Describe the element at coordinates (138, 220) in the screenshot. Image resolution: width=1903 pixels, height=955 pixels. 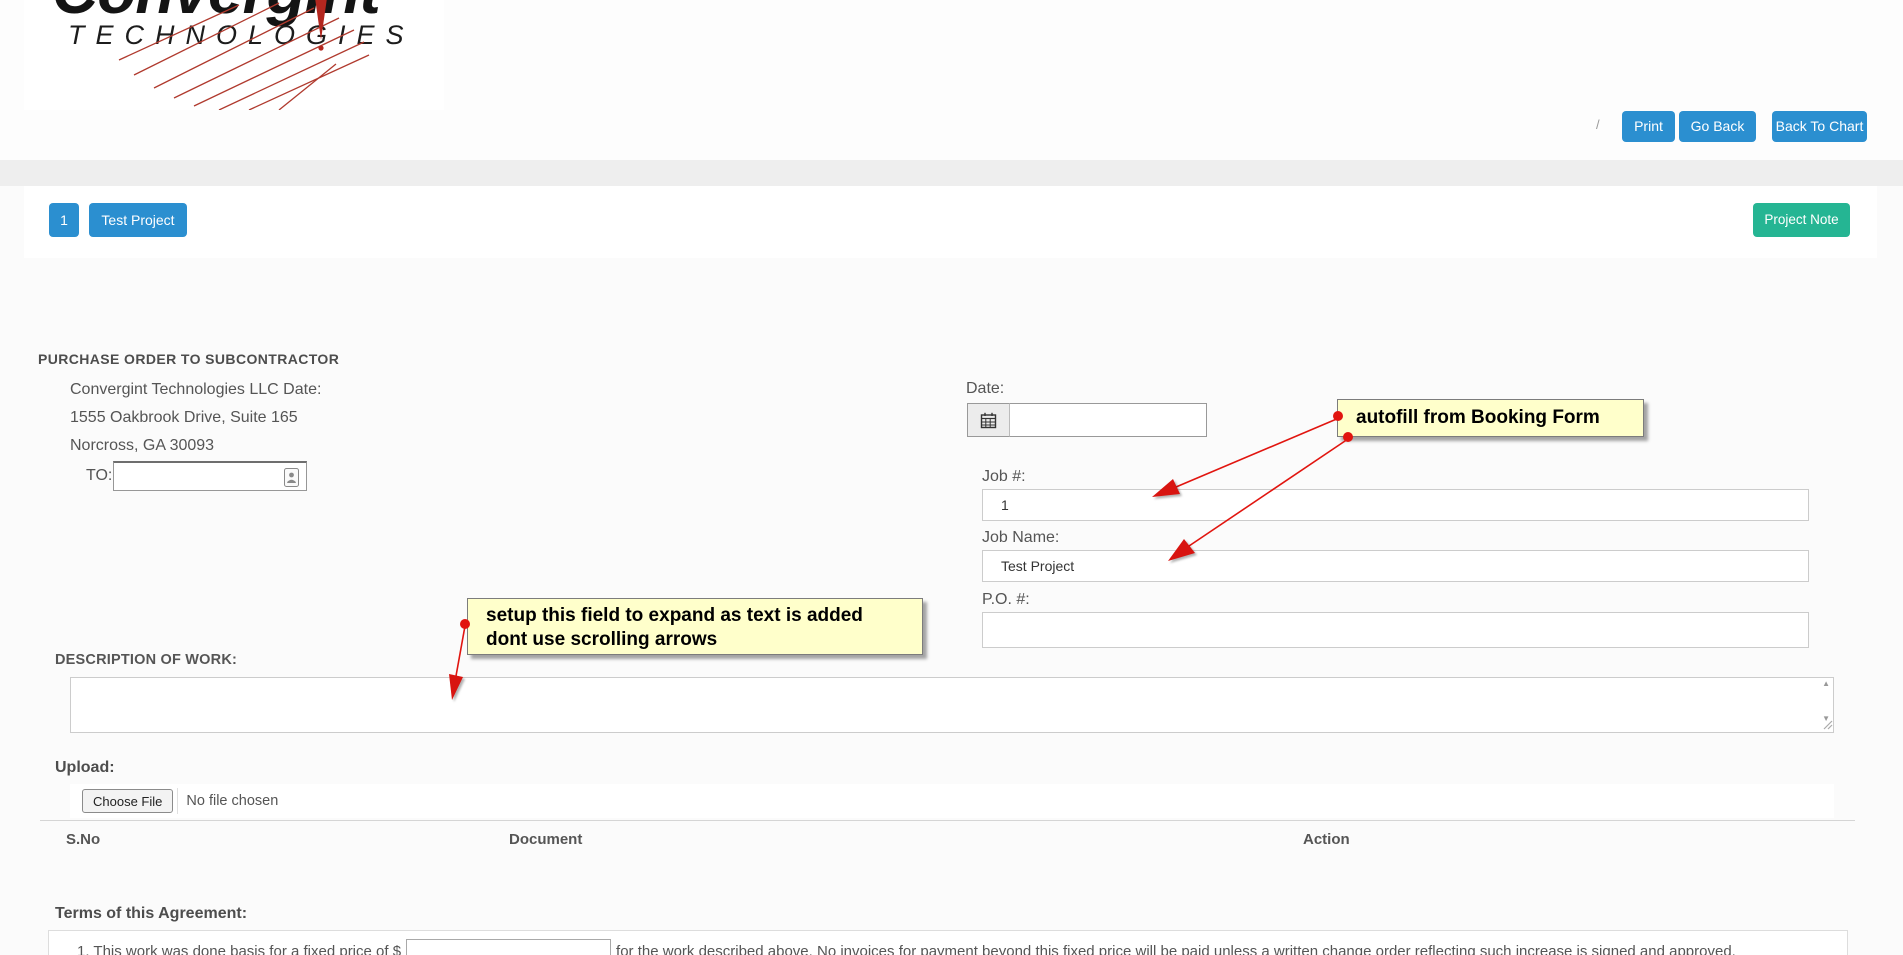
I see `project-name-button: Test Project` at that location.